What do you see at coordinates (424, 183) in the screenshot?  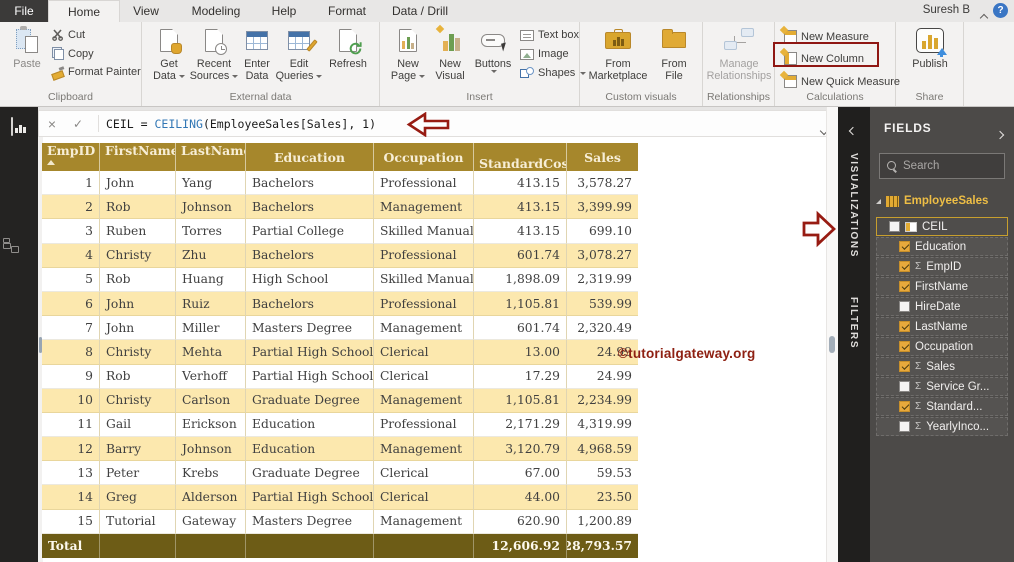 I see `table-cell: Professional` at bounding box center [424, 183].